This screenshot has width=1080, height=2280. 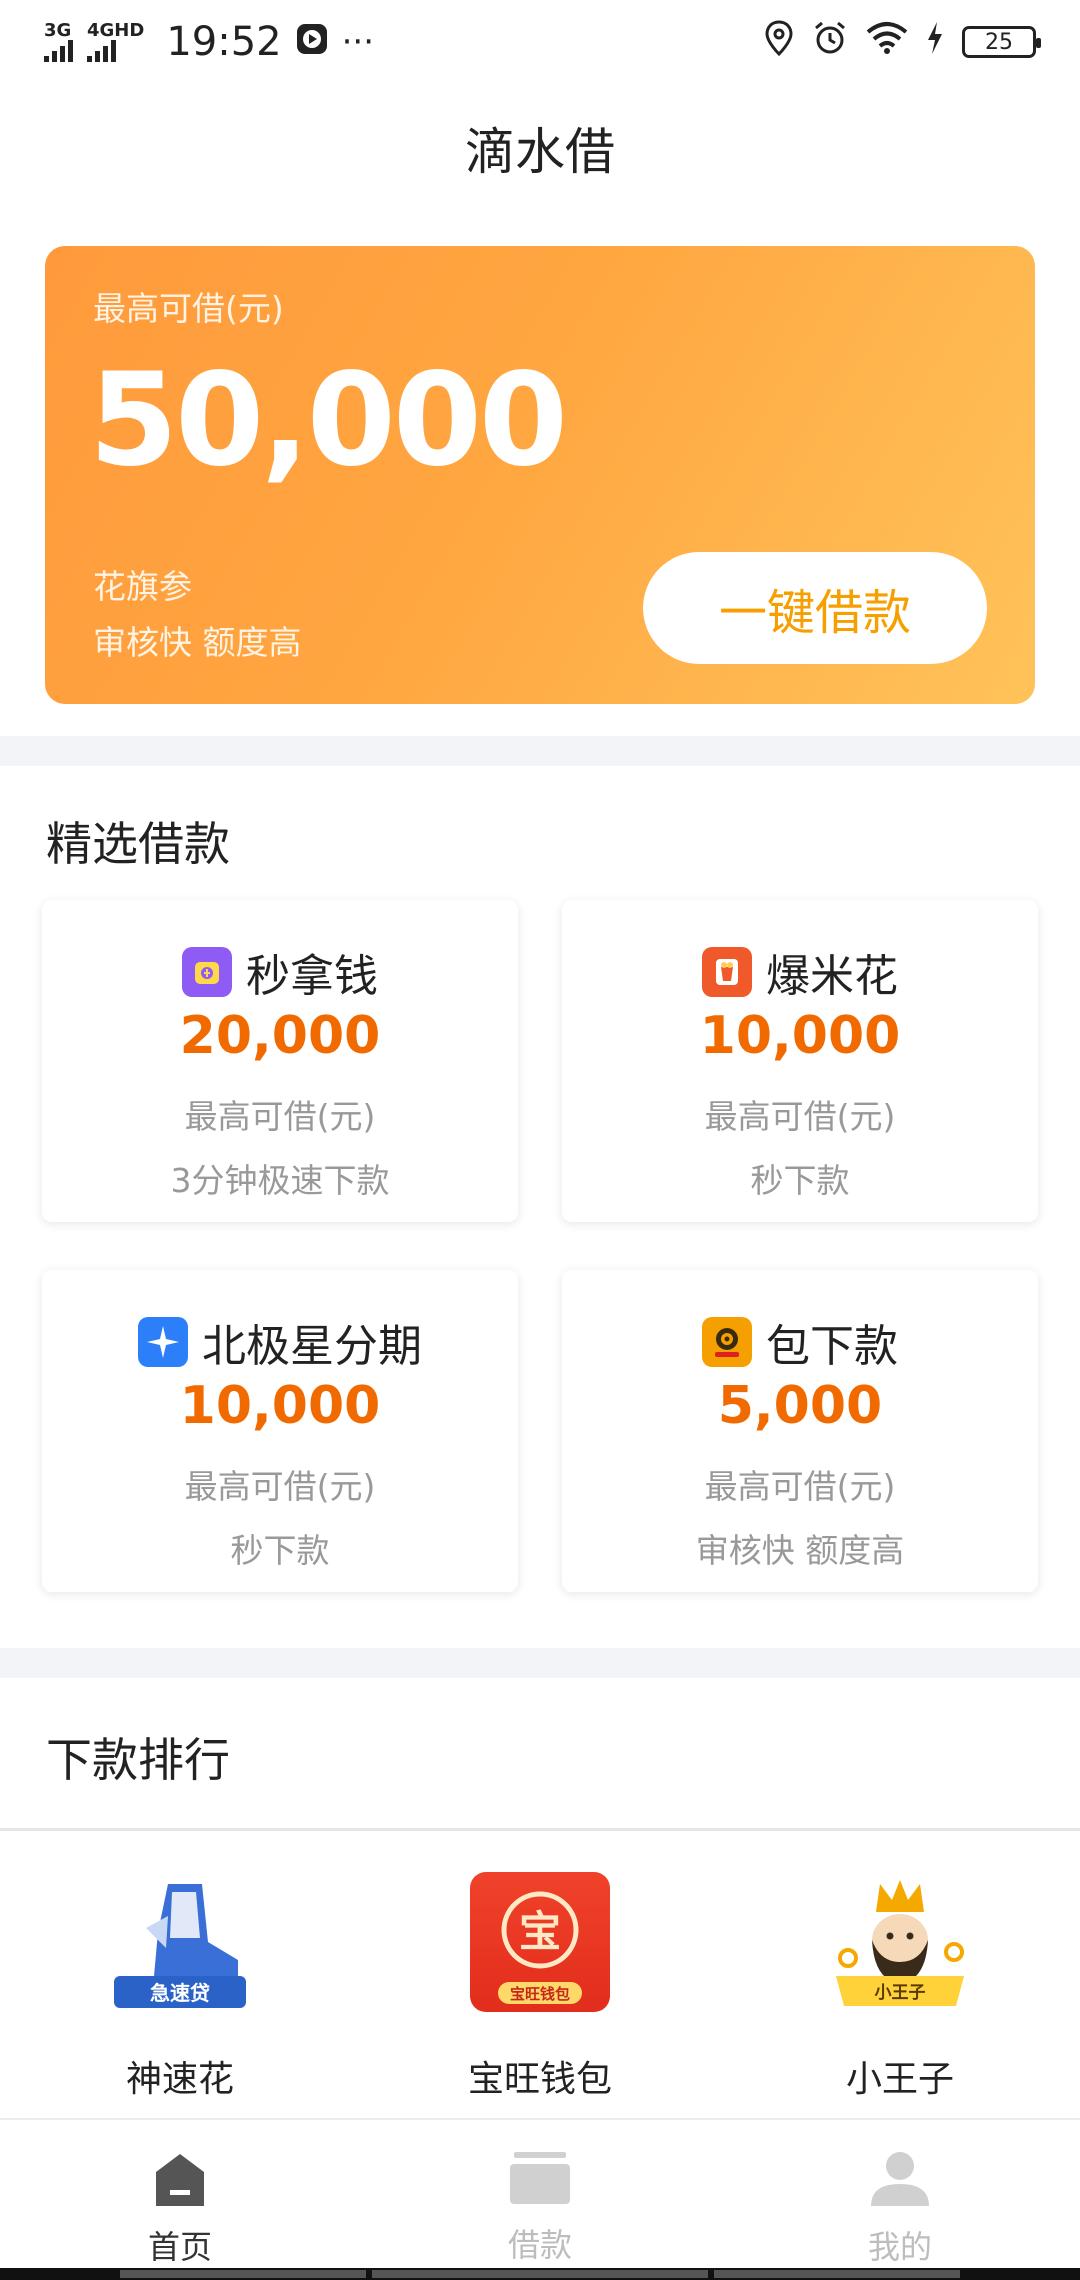 I want to click on nav-home-label: 首页, so click(x=179, y=2247).